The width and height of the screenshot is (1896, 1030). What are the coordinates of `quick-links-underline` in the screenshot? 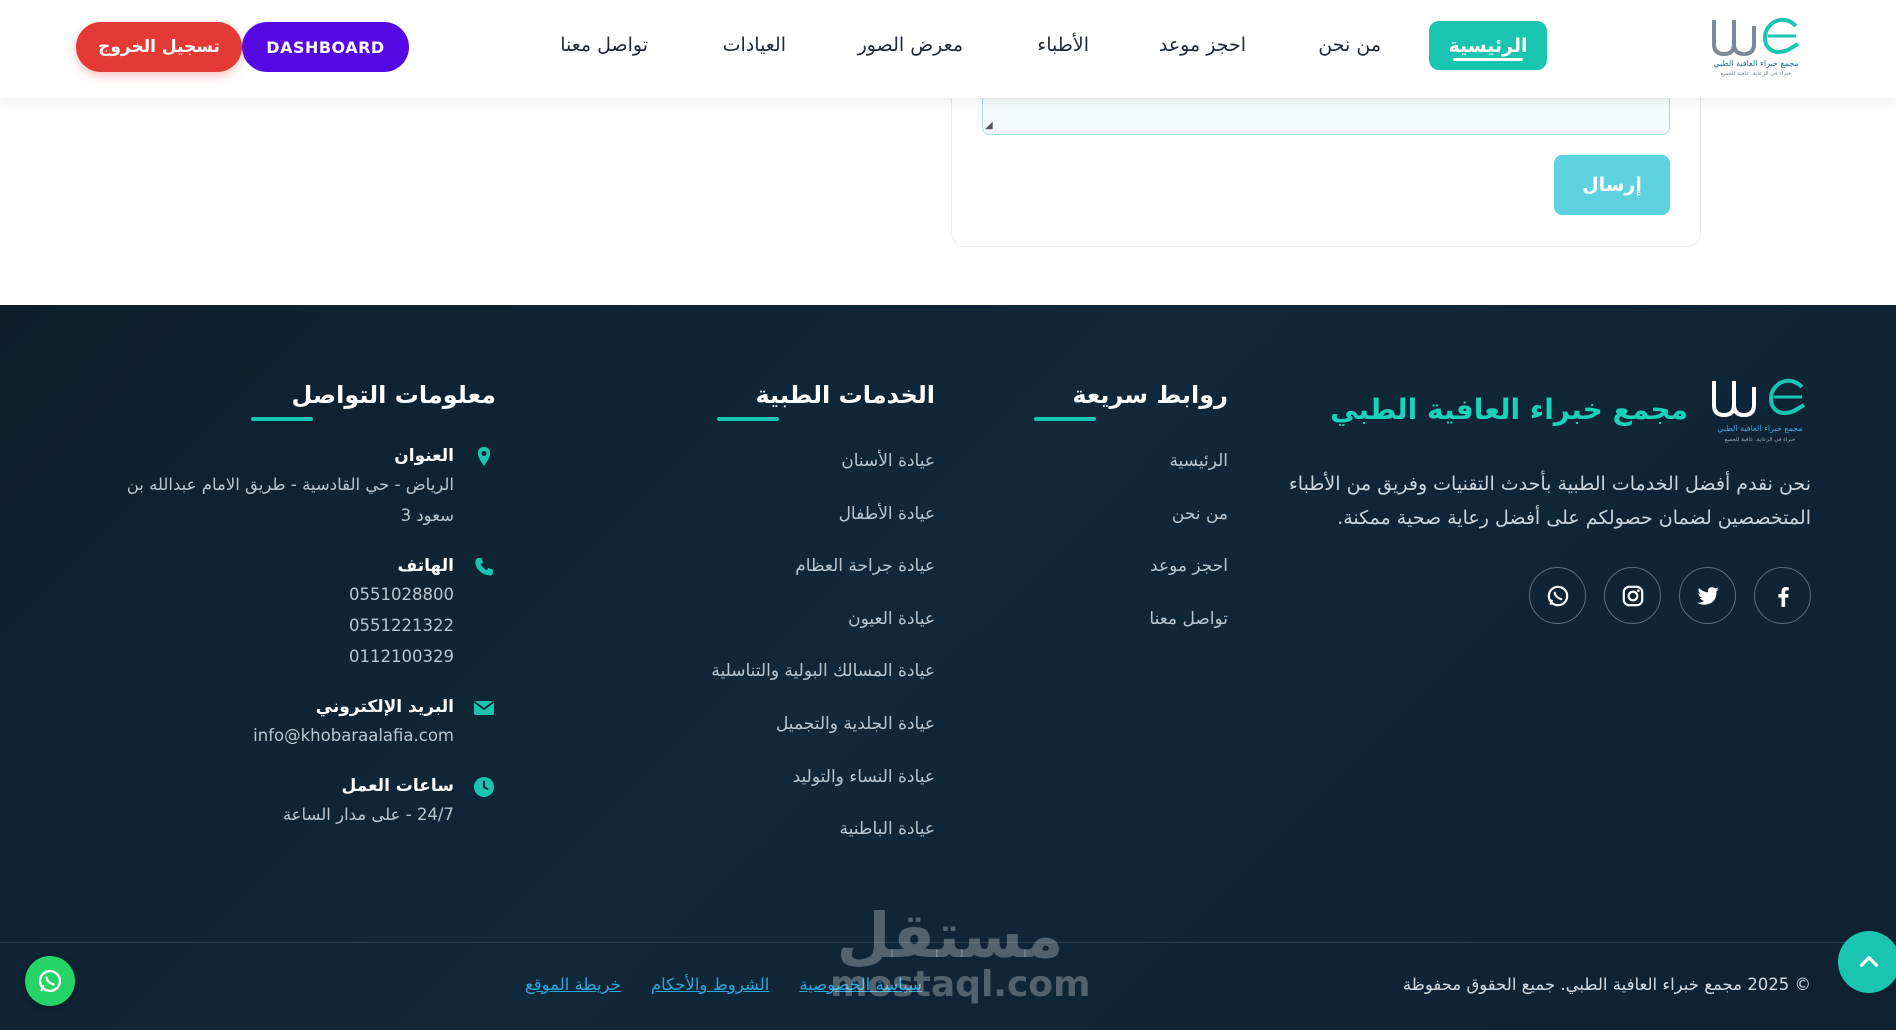 It's located at (1065, 419).